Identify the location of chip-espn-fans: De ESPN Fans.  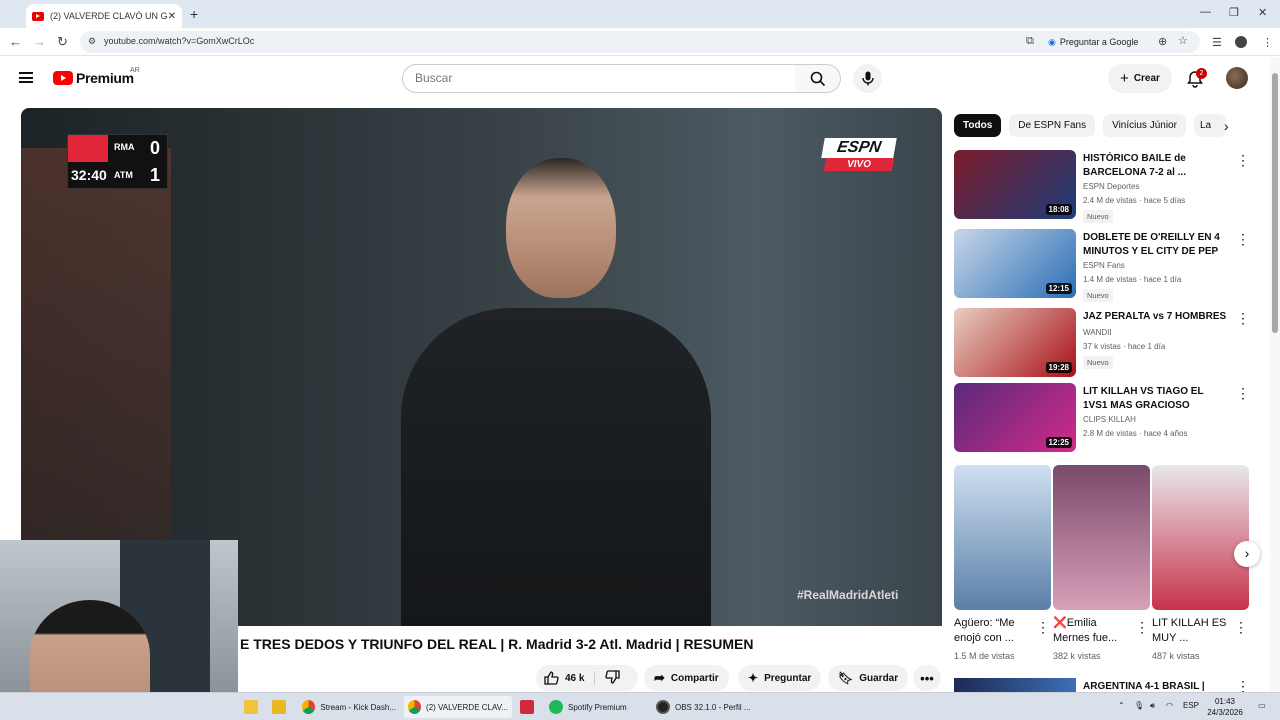
(1052, 125).